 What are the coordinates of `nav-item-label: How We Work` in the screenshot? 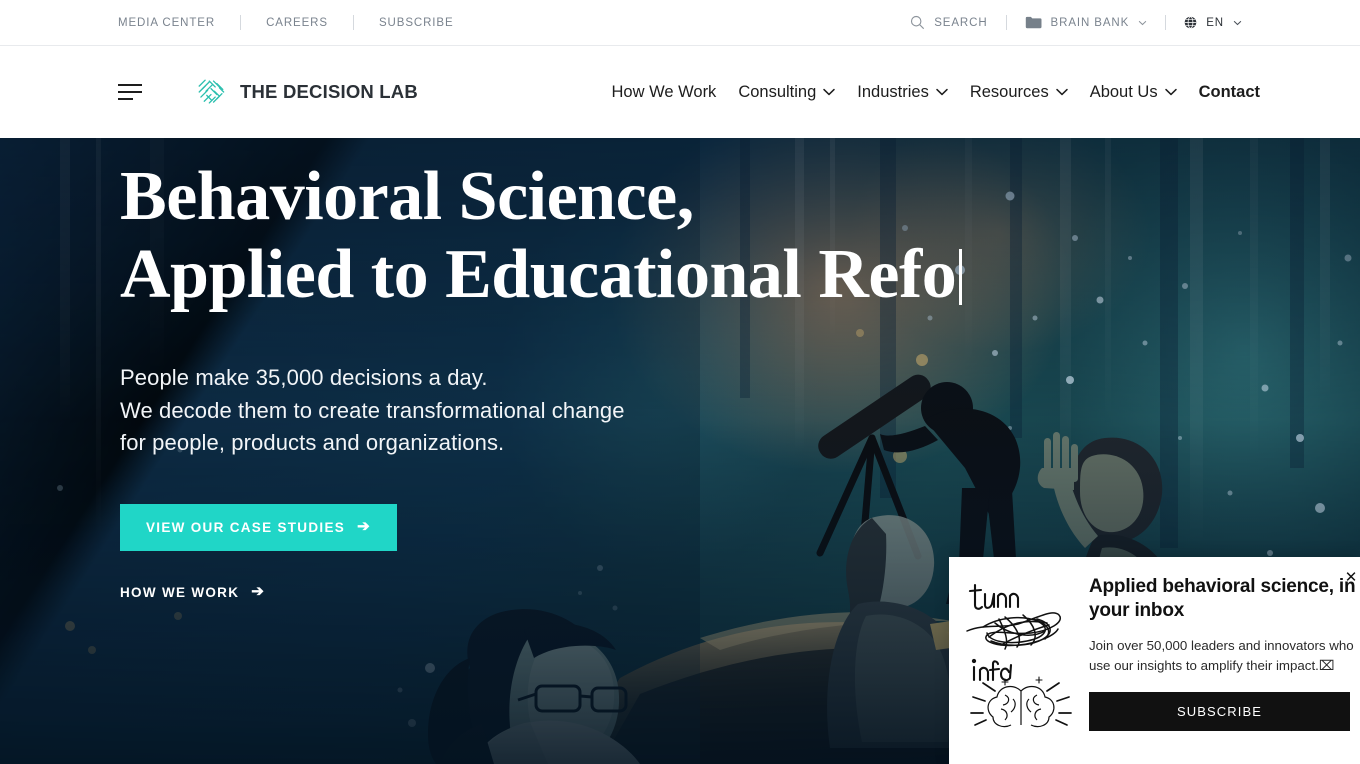 It's located at (664, 91).